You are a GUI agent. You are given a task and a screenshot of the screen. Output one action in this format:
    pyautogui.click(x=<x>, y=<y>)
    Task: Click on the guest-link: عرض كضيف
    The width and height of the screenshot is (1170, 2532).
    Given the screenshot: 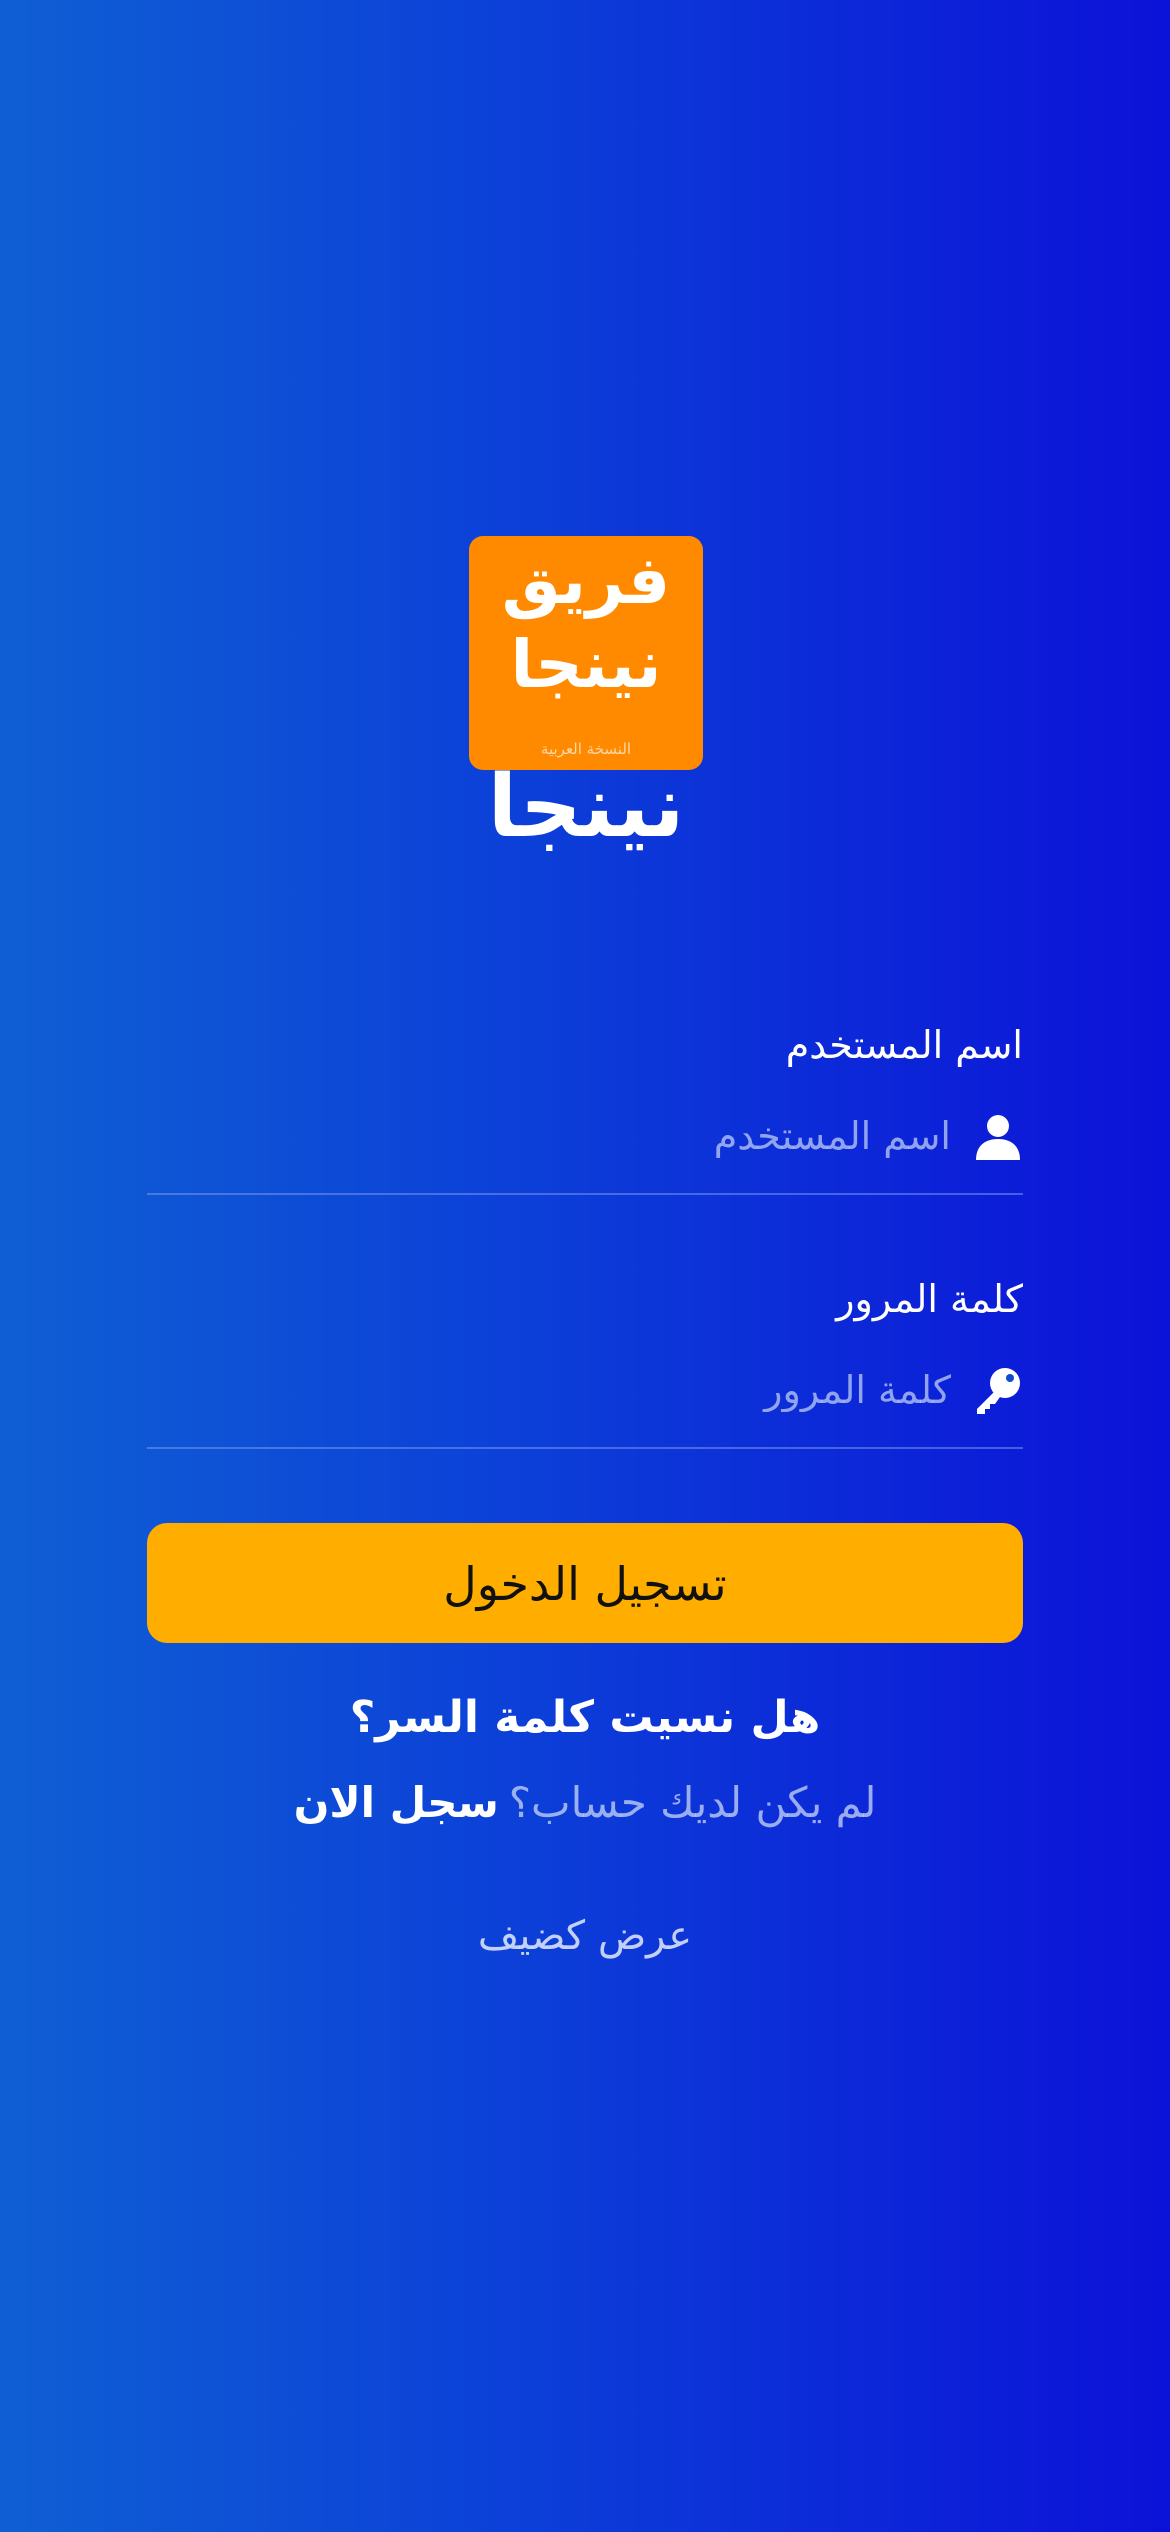 What is the action you would take?
    pyautogui.click(x=585, y=1936)
    